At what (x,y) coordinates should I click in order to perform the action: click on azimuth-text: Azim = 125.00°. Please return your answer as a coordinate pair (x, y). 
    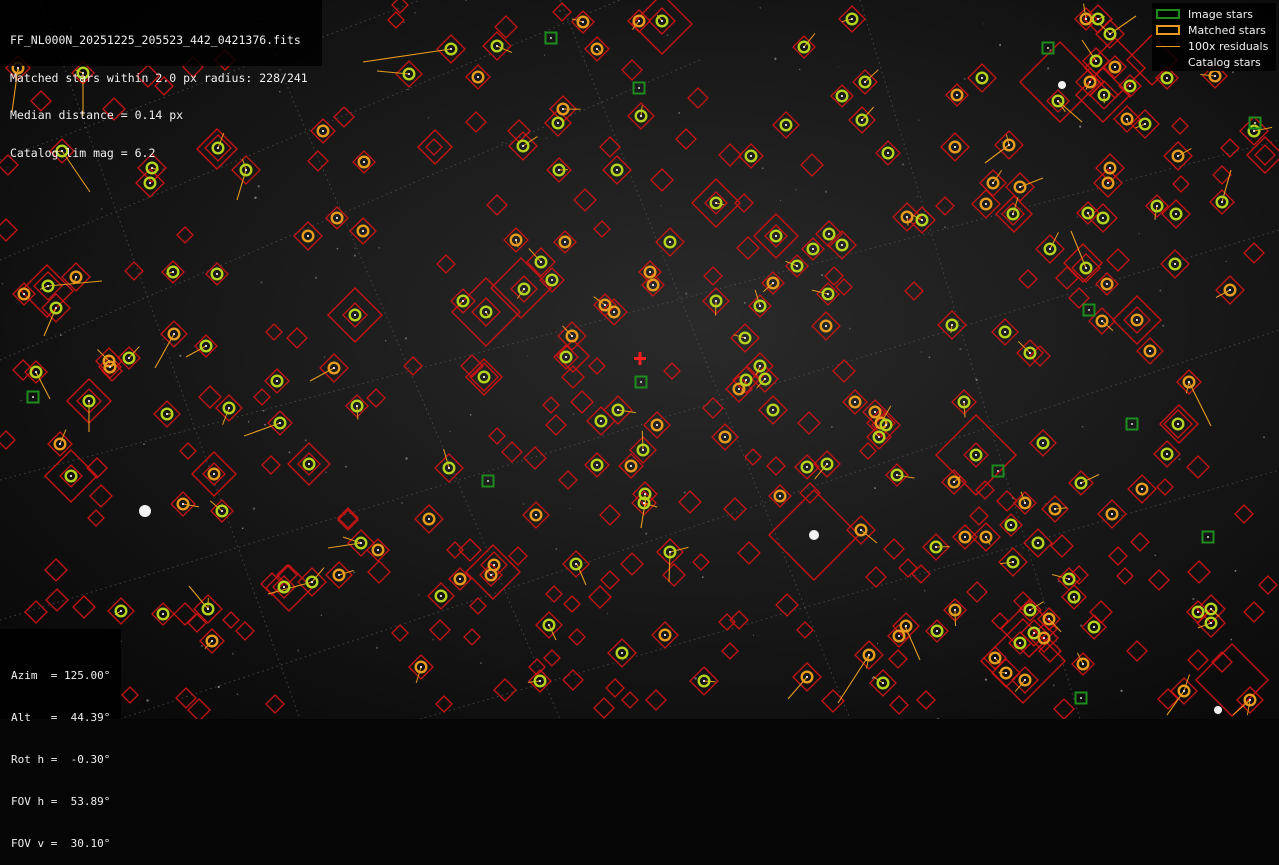
    Looking at the image, I should click on (66, 676).